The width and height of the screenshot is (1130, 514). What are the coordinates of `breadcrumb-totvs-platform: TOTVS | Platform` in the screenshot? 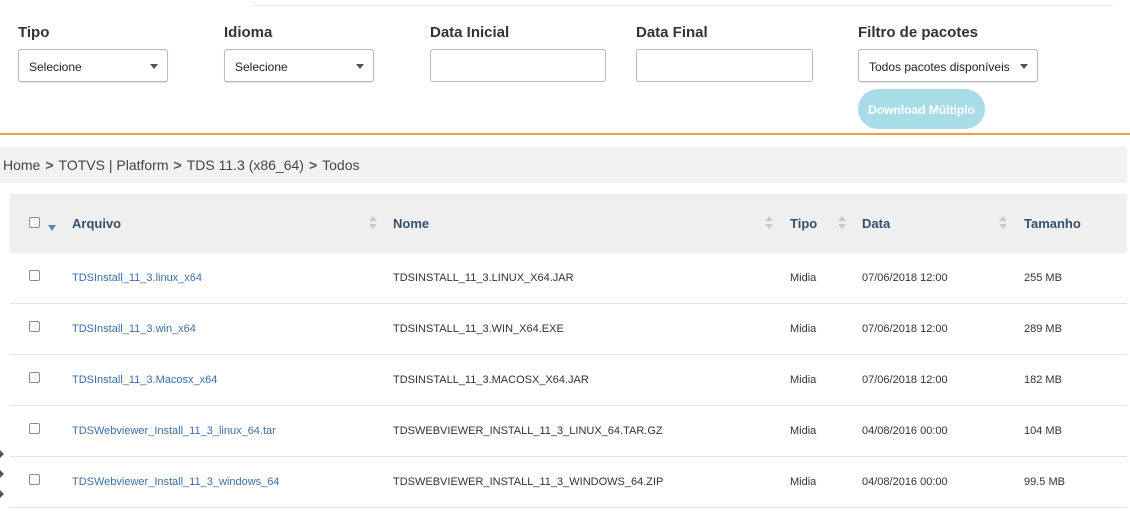 It's located at (114, 165).